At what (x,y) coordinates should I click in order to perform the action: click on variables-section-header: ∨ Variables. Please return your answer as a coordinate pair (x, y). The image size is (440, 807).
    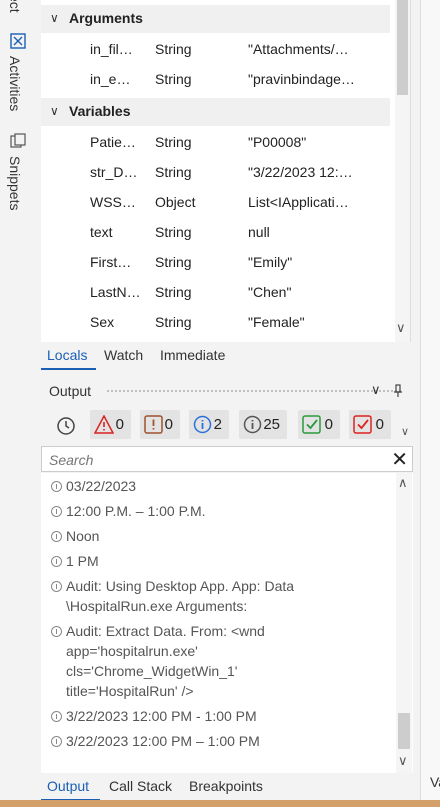
    Looking at the image, I should click on (215, 112).